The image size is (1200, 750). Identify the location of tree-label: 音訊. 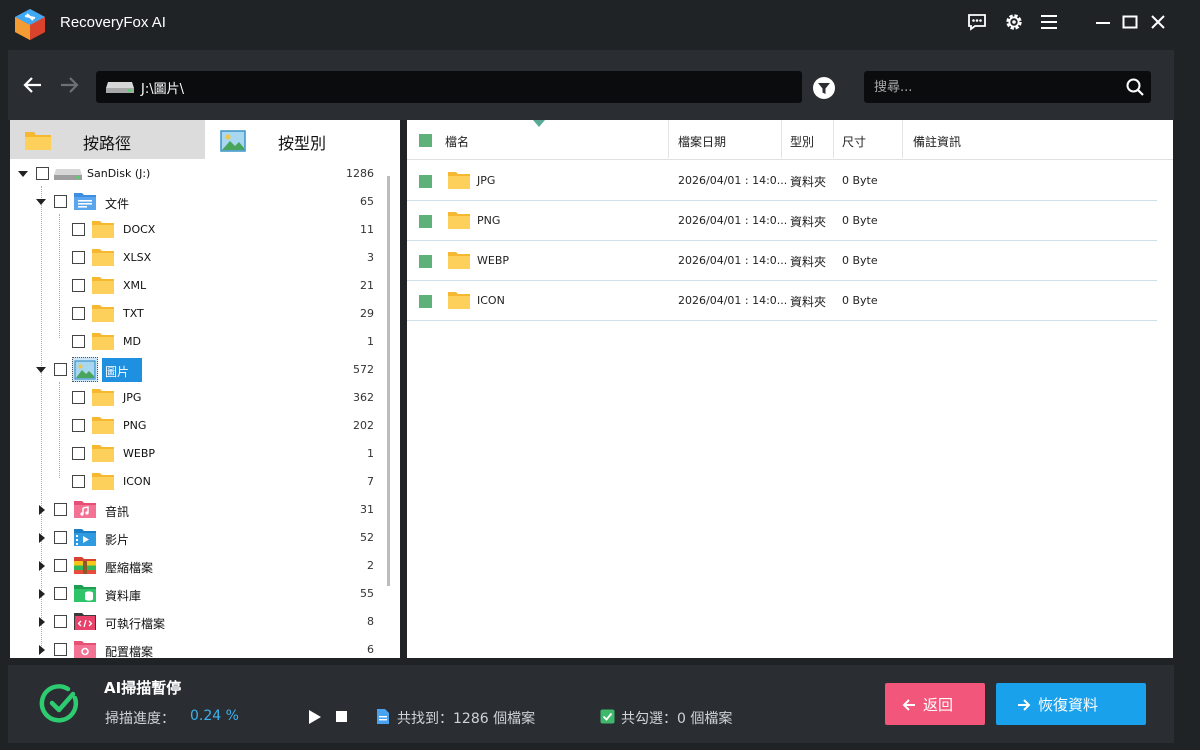
(117, 512).